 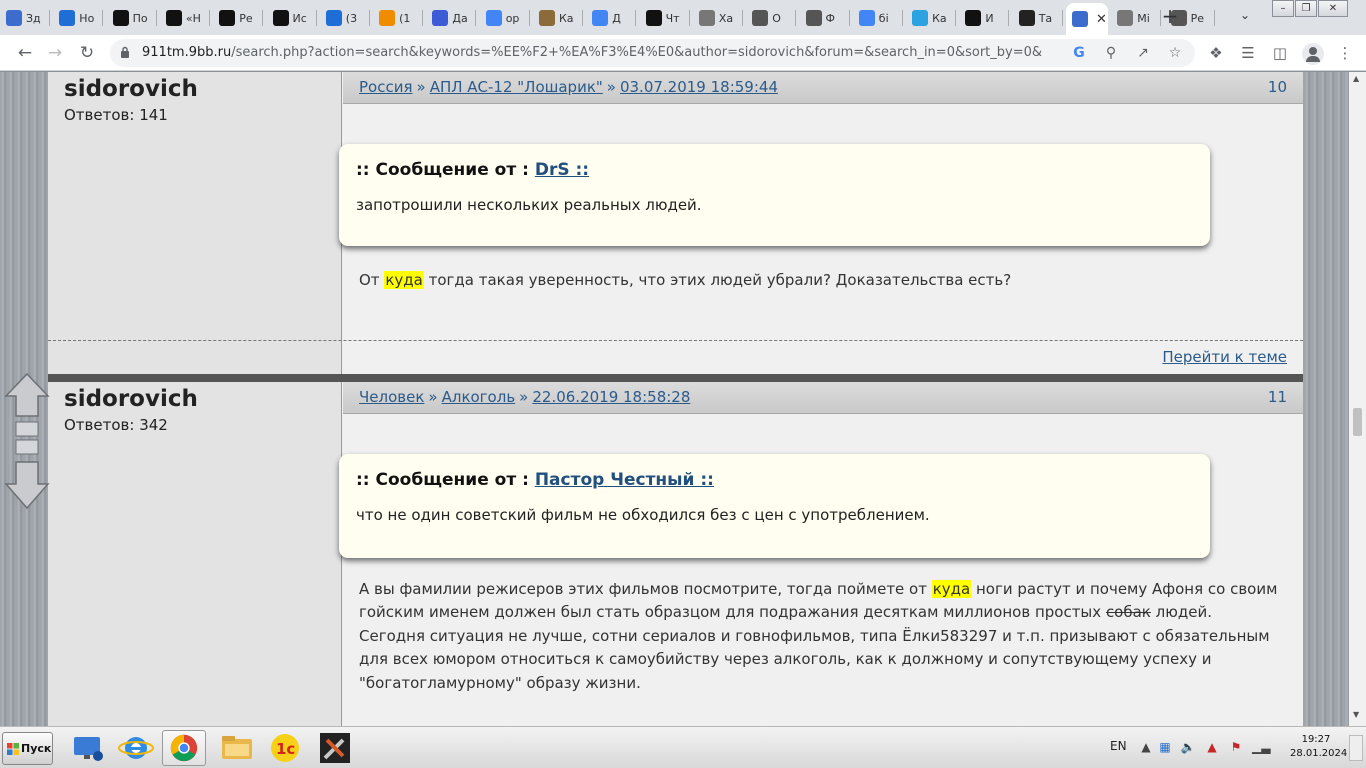 I want to click on media-queue-icon: ☰, so click(x=1248, y=53).